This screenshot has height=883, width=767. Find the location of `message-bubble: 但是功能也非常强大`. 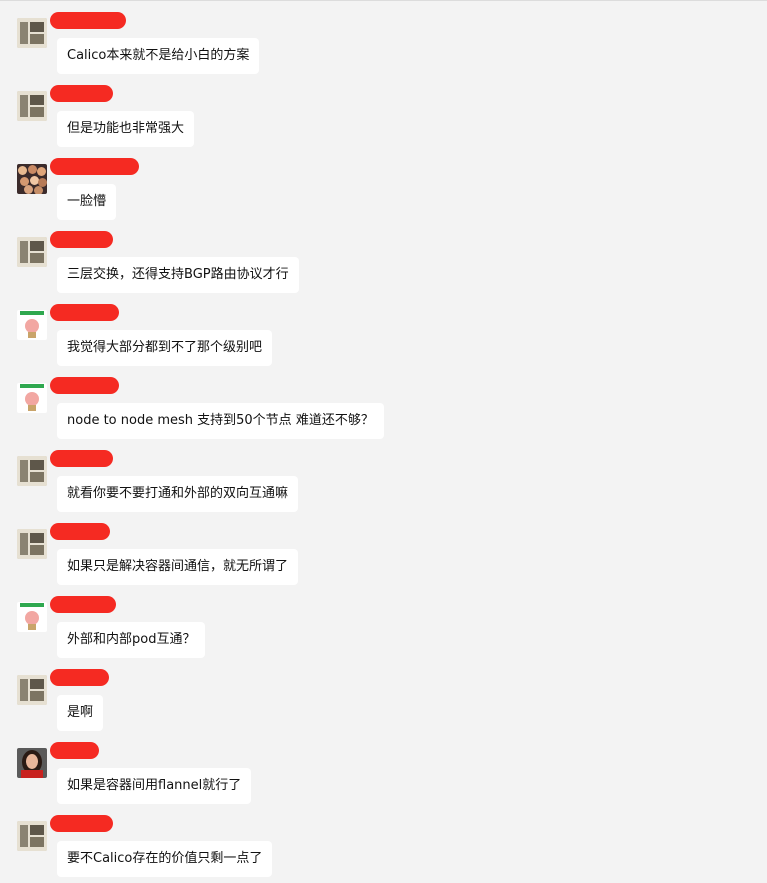

message-bubble: 但是功能也非常强大 is located at coordinates (126, 129).